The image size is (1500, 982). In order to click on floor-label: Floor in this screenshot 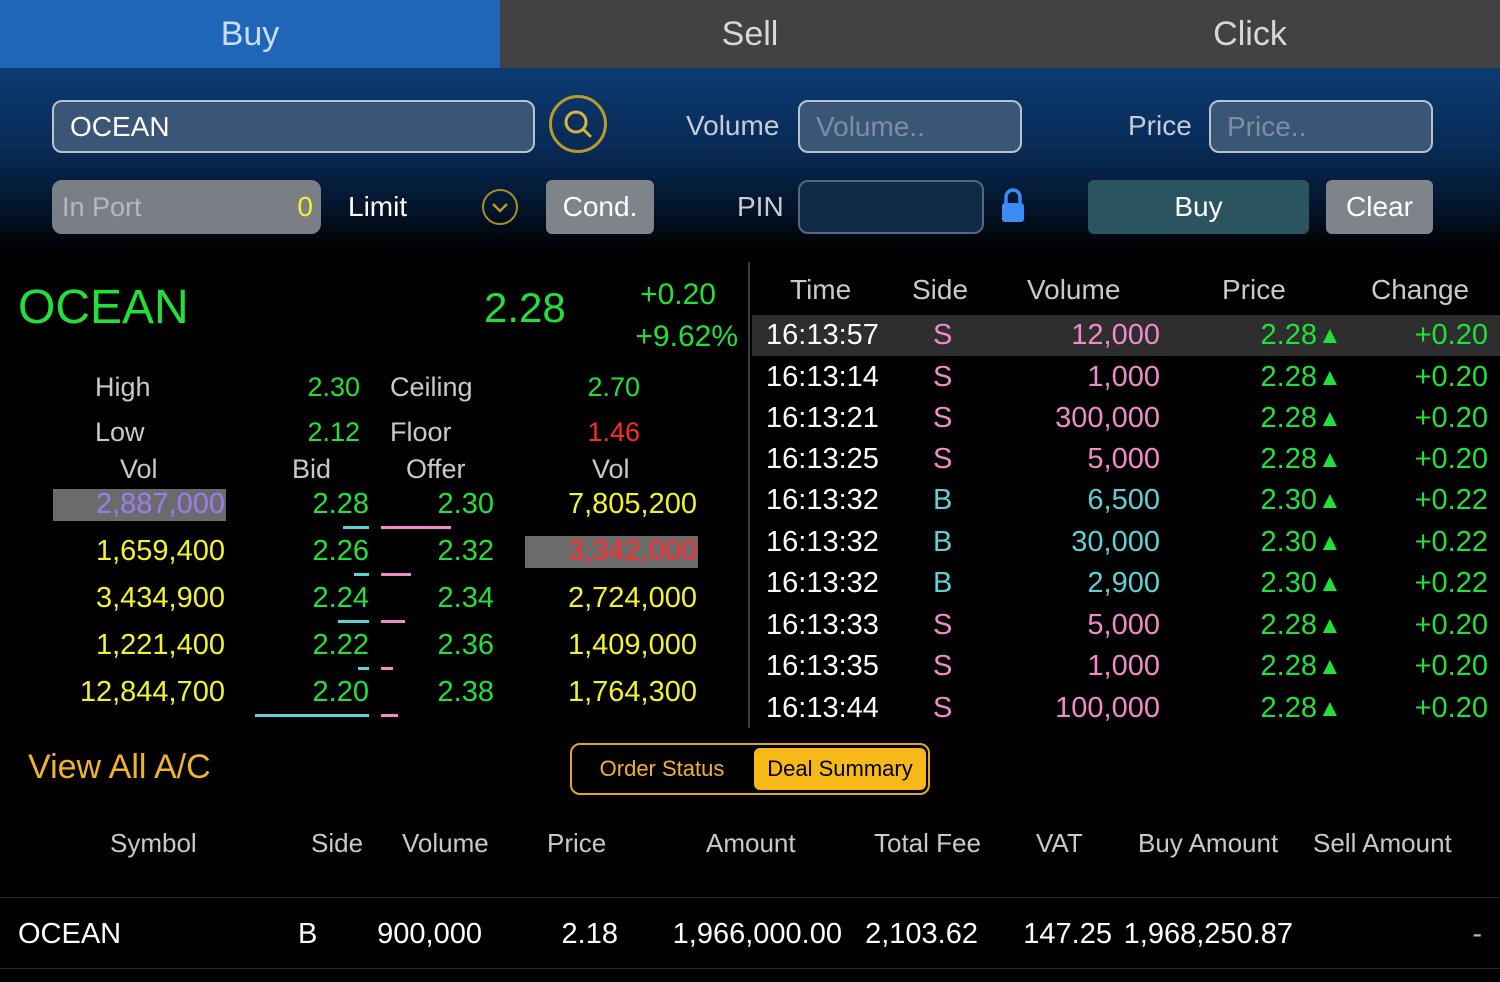, I will do `click(421, 432)`.